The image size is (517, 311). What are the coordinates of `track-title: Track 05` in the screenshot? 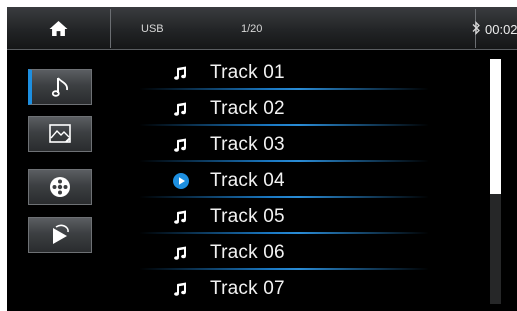 It's located at (247, 216).